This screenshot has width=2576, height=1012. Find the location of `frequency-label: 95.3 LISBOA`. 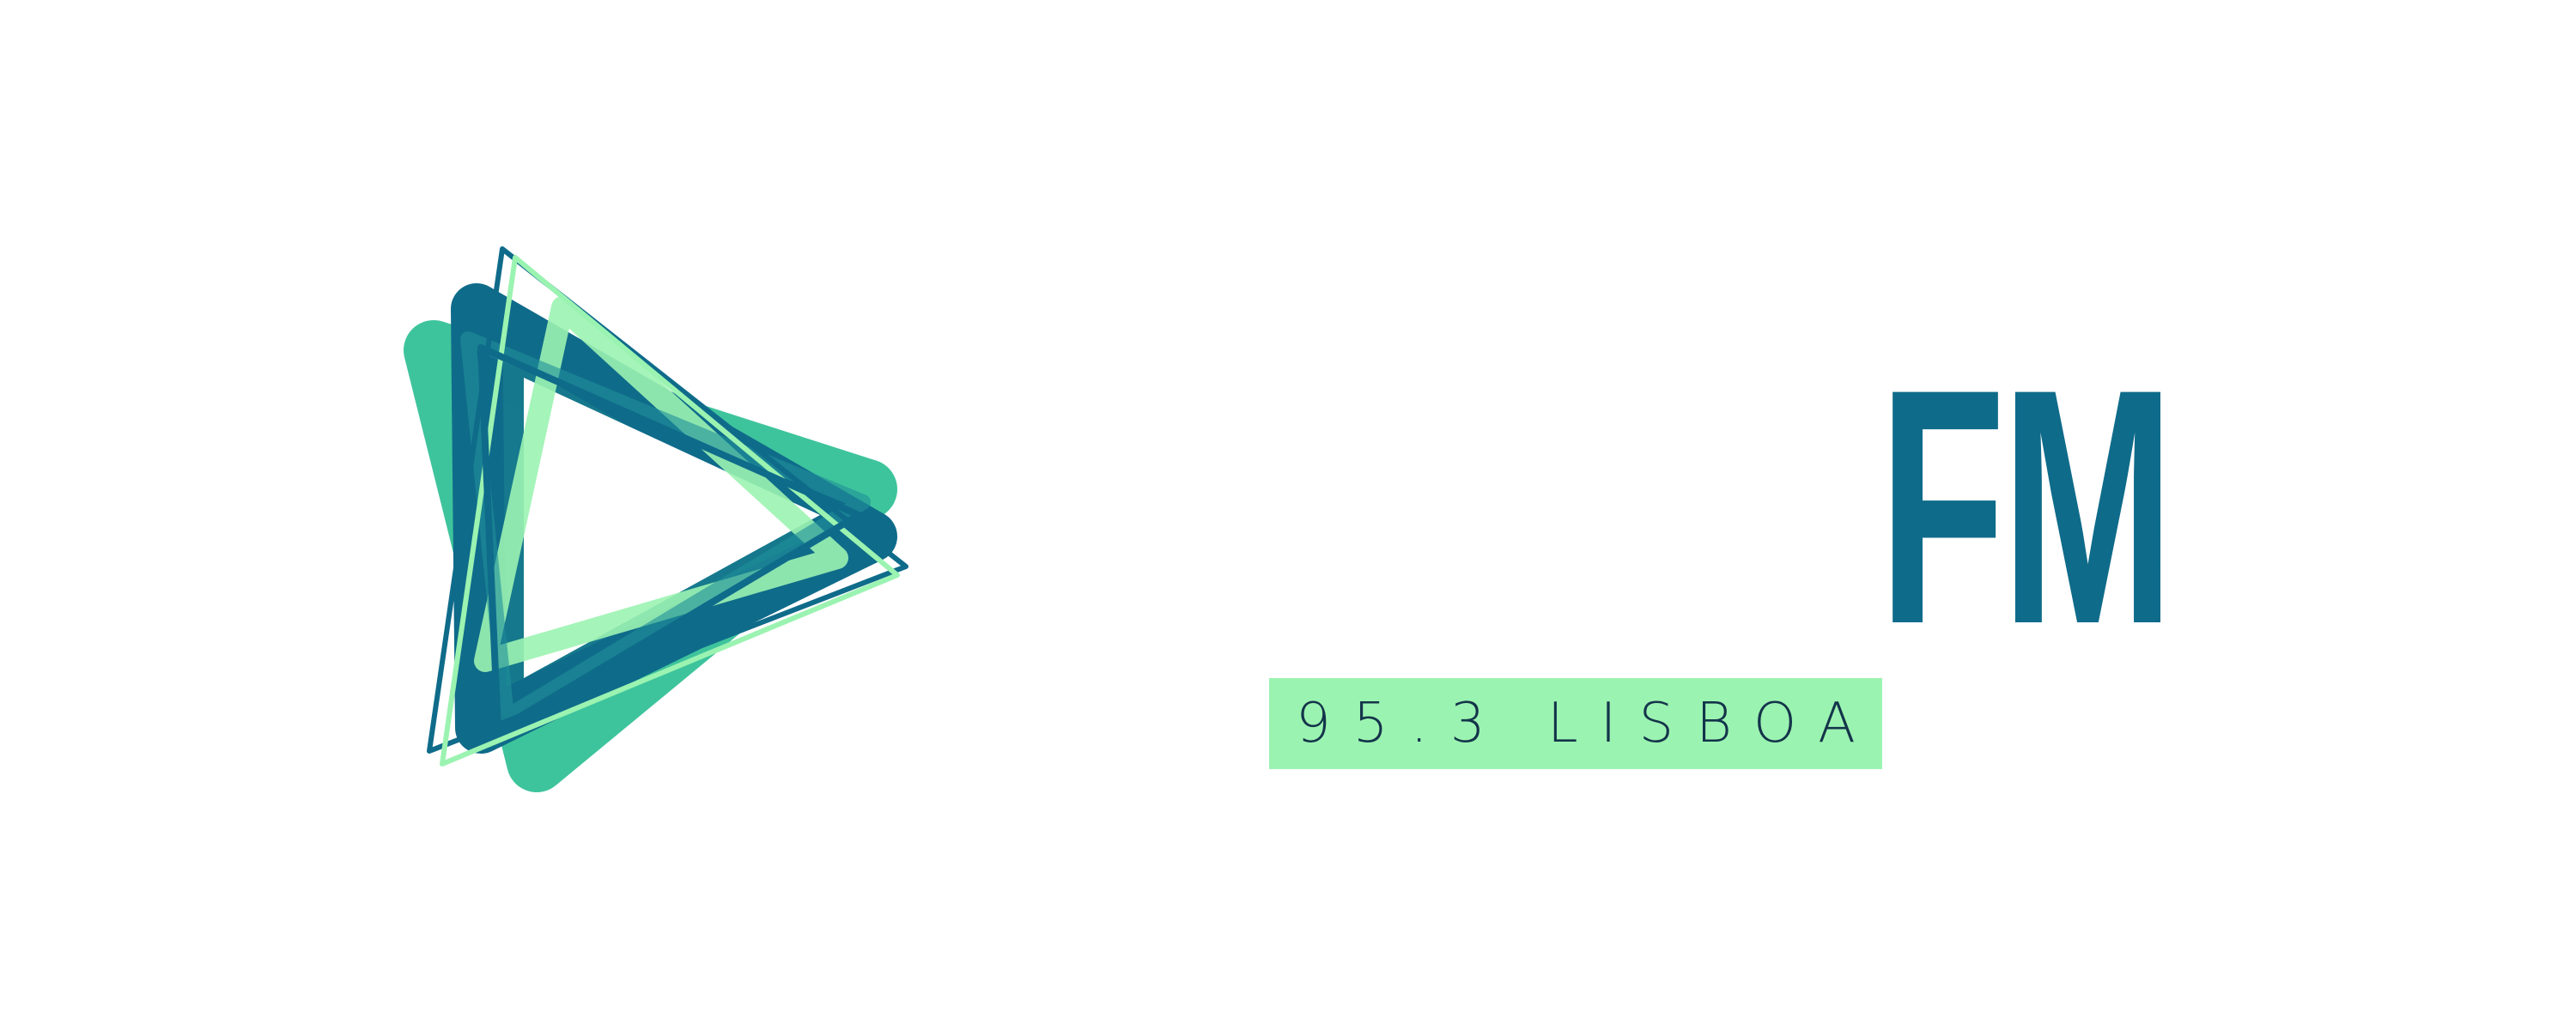

frequency-label: 95.3 LISBOA is located at coordinates (1587, 723).